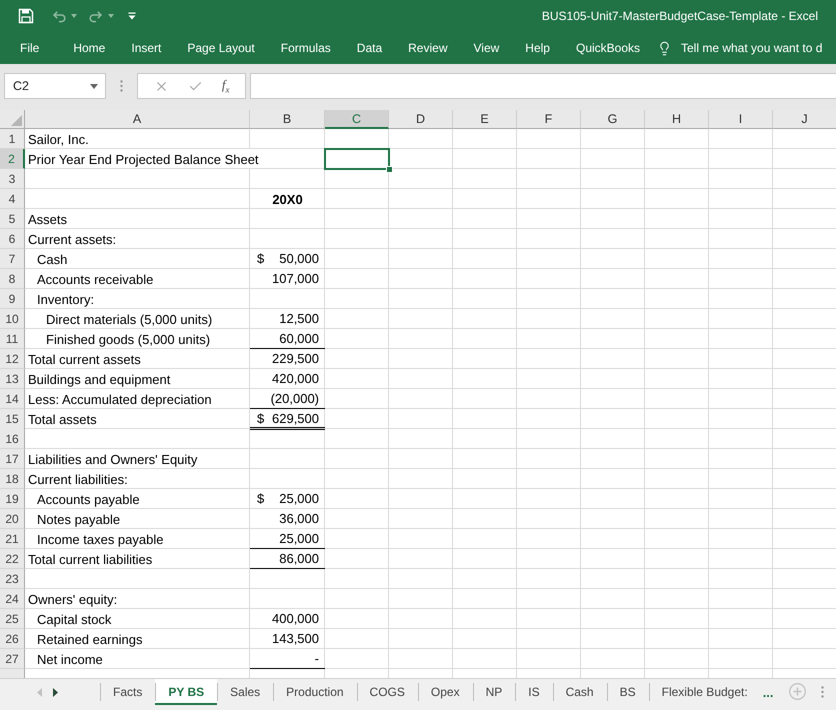  I want to click on column-header: B, so click(287, 119).